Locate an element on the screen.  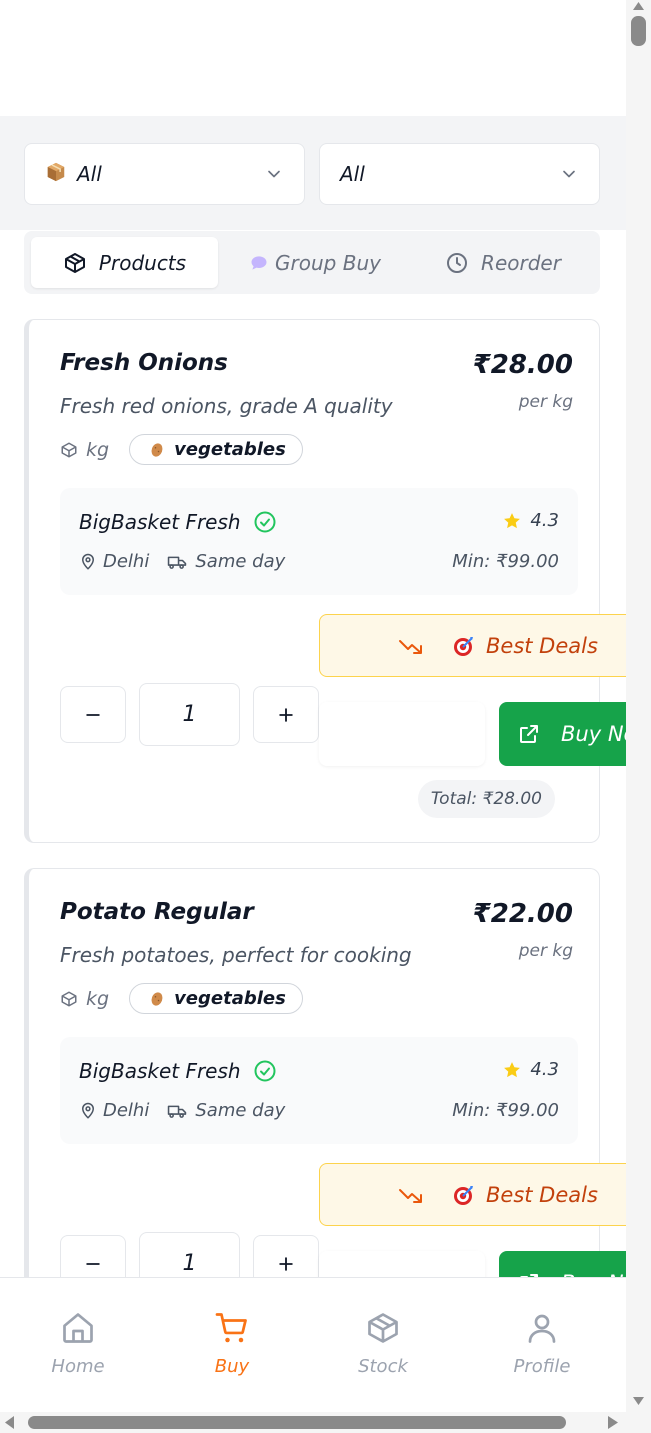
total-price: Total: ₹28.00 is located at coordinates (486, 799).